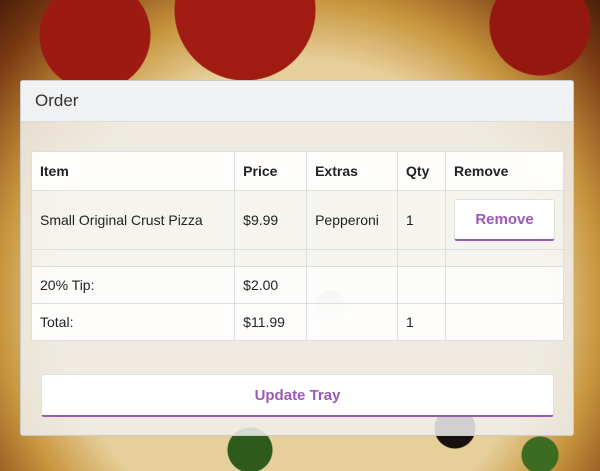 The height and width of the screenshot is (471, 600). I want to click on tip-row: 20% Tip: $2.00, so click(297, 285).